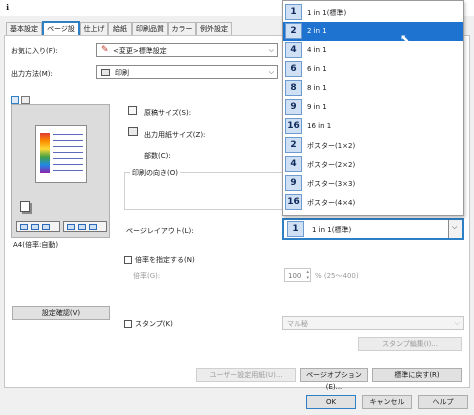 The image size is (474, 415). What do you see at coordinates (297, 275) in the screenshot?
I see `zoom-input: 100 ▴ ▾` at bounding box center [297, 275].